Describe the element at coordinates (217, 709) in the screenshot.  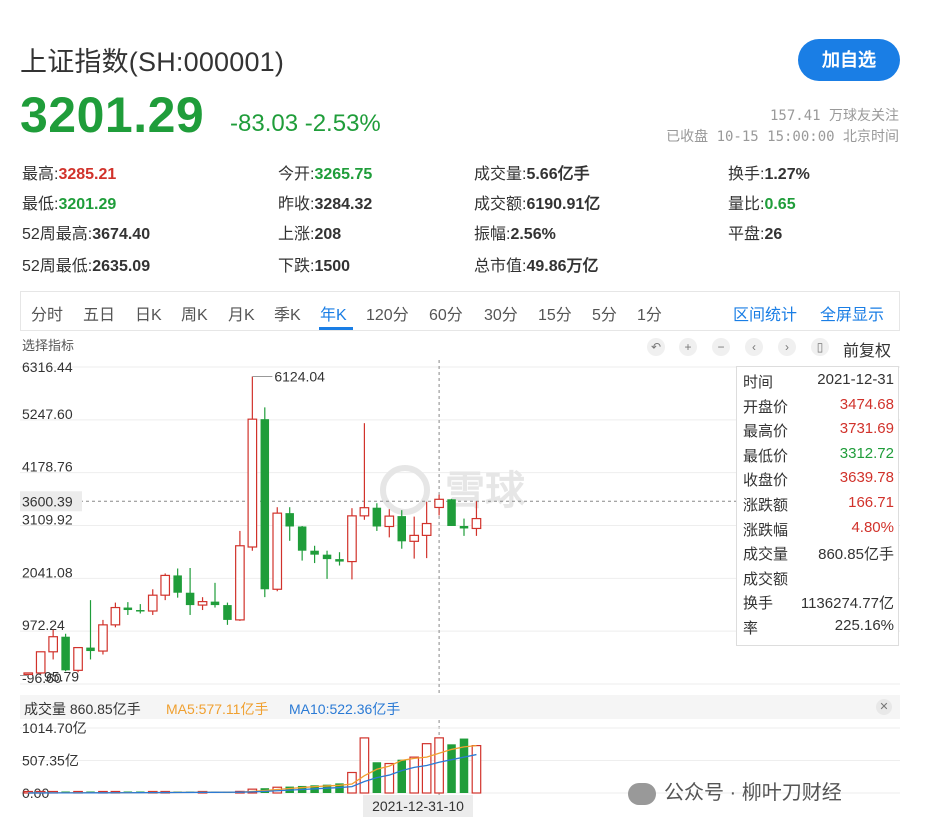
I see `ma5-label: MA5:577.11亿手` at that location.